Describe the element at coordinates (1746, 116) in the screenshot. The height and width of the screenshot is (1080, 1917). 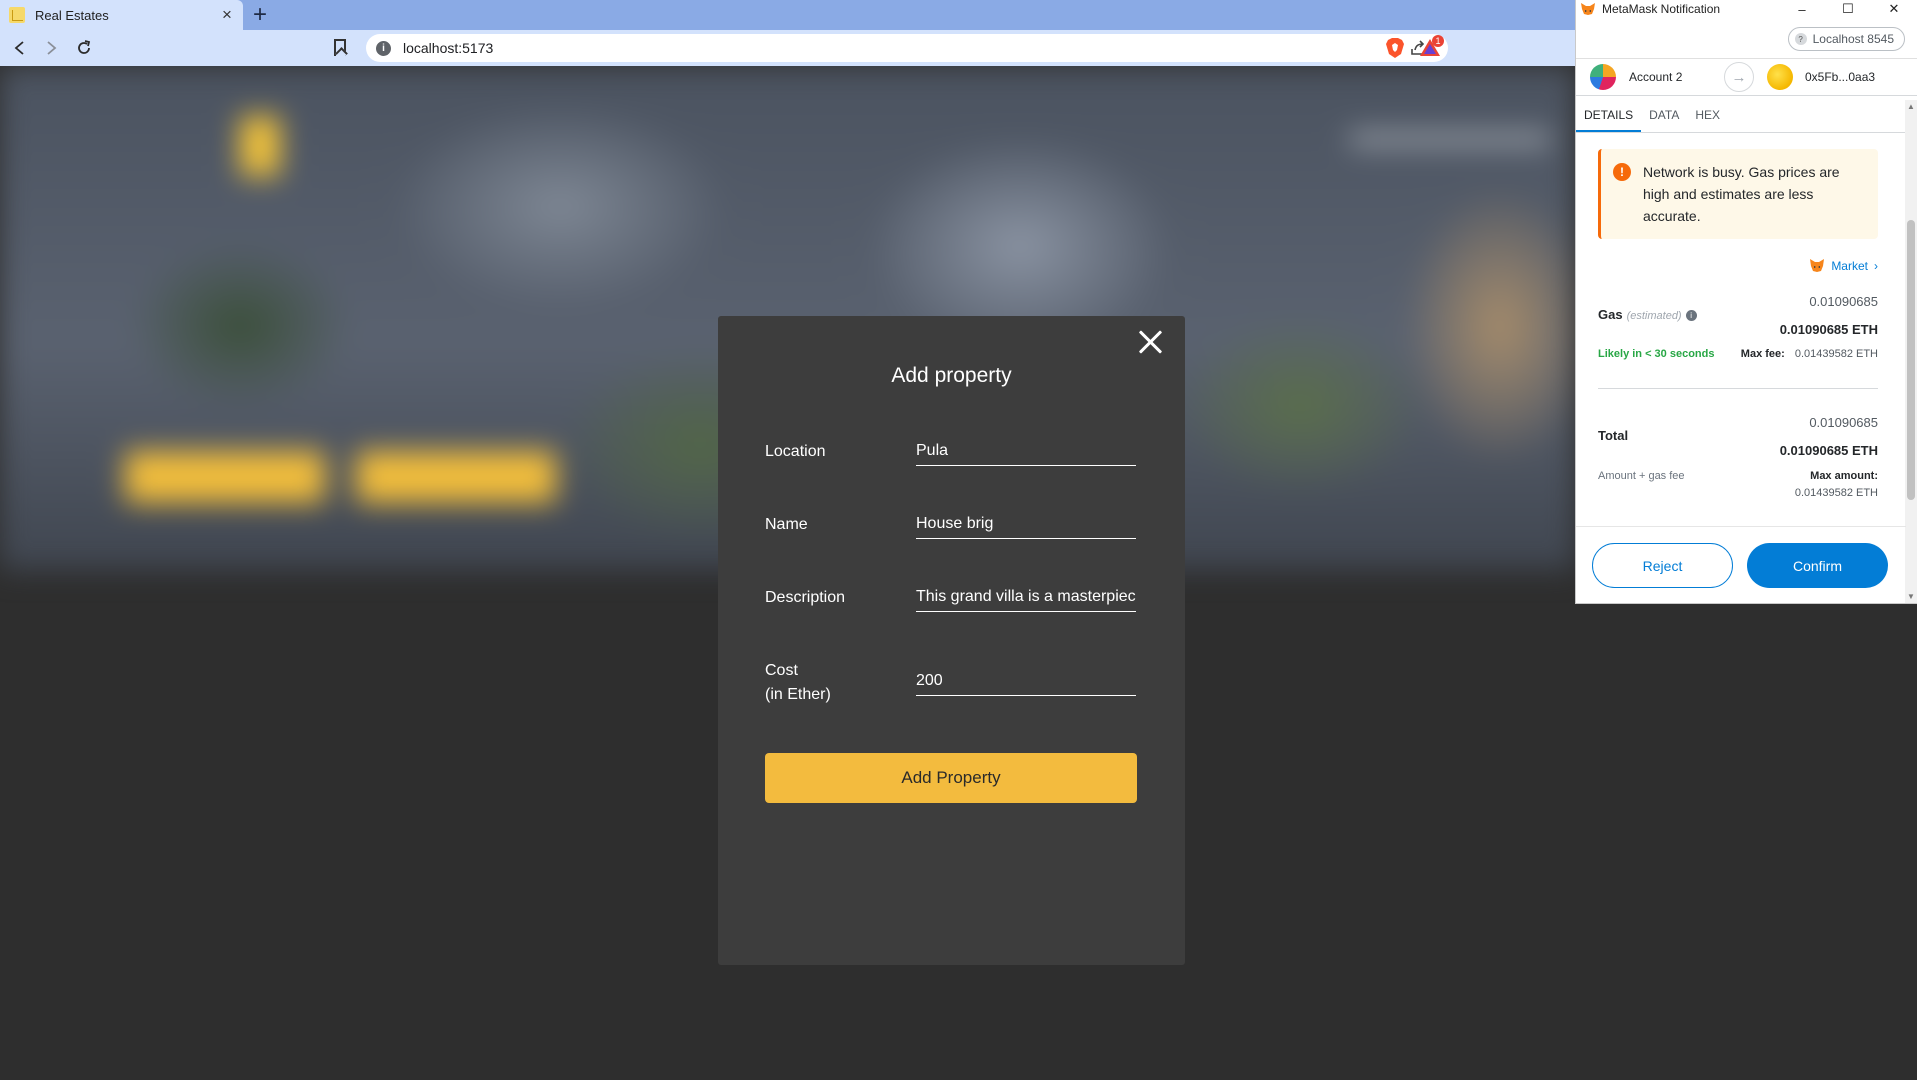
I see `metamask-tabs: DETAILS DATA HEX` at that location.